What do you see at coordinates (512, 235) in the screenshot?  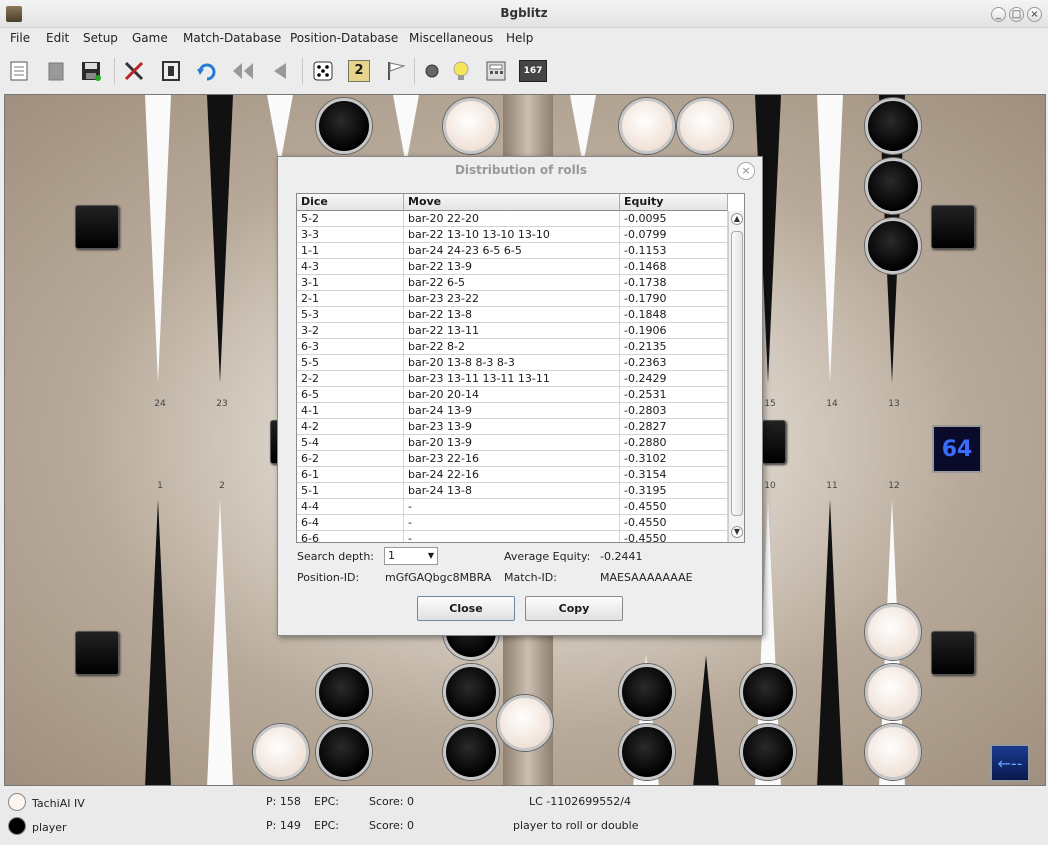 I see `table-row: 3-3 bar-22 13-10 13-10 13-10 -0.0799` at bounding box center [512, 235].